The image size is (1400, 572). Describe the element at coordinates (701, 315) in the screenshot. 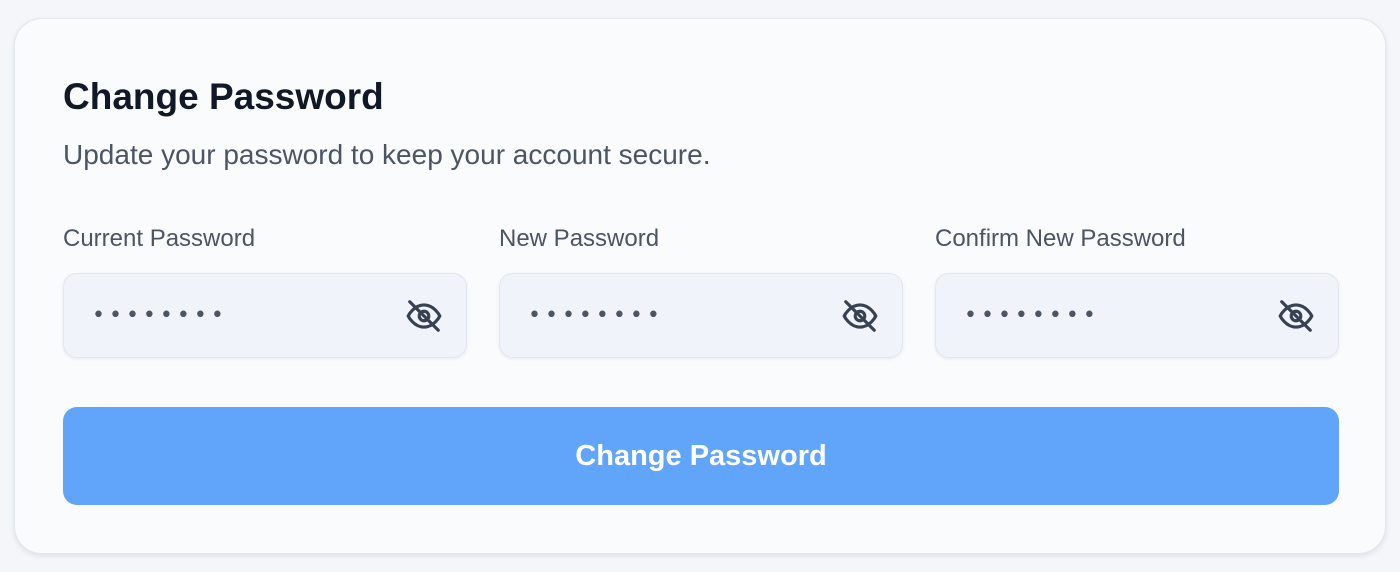

I see `new-password-input: ••••••••` at that location.